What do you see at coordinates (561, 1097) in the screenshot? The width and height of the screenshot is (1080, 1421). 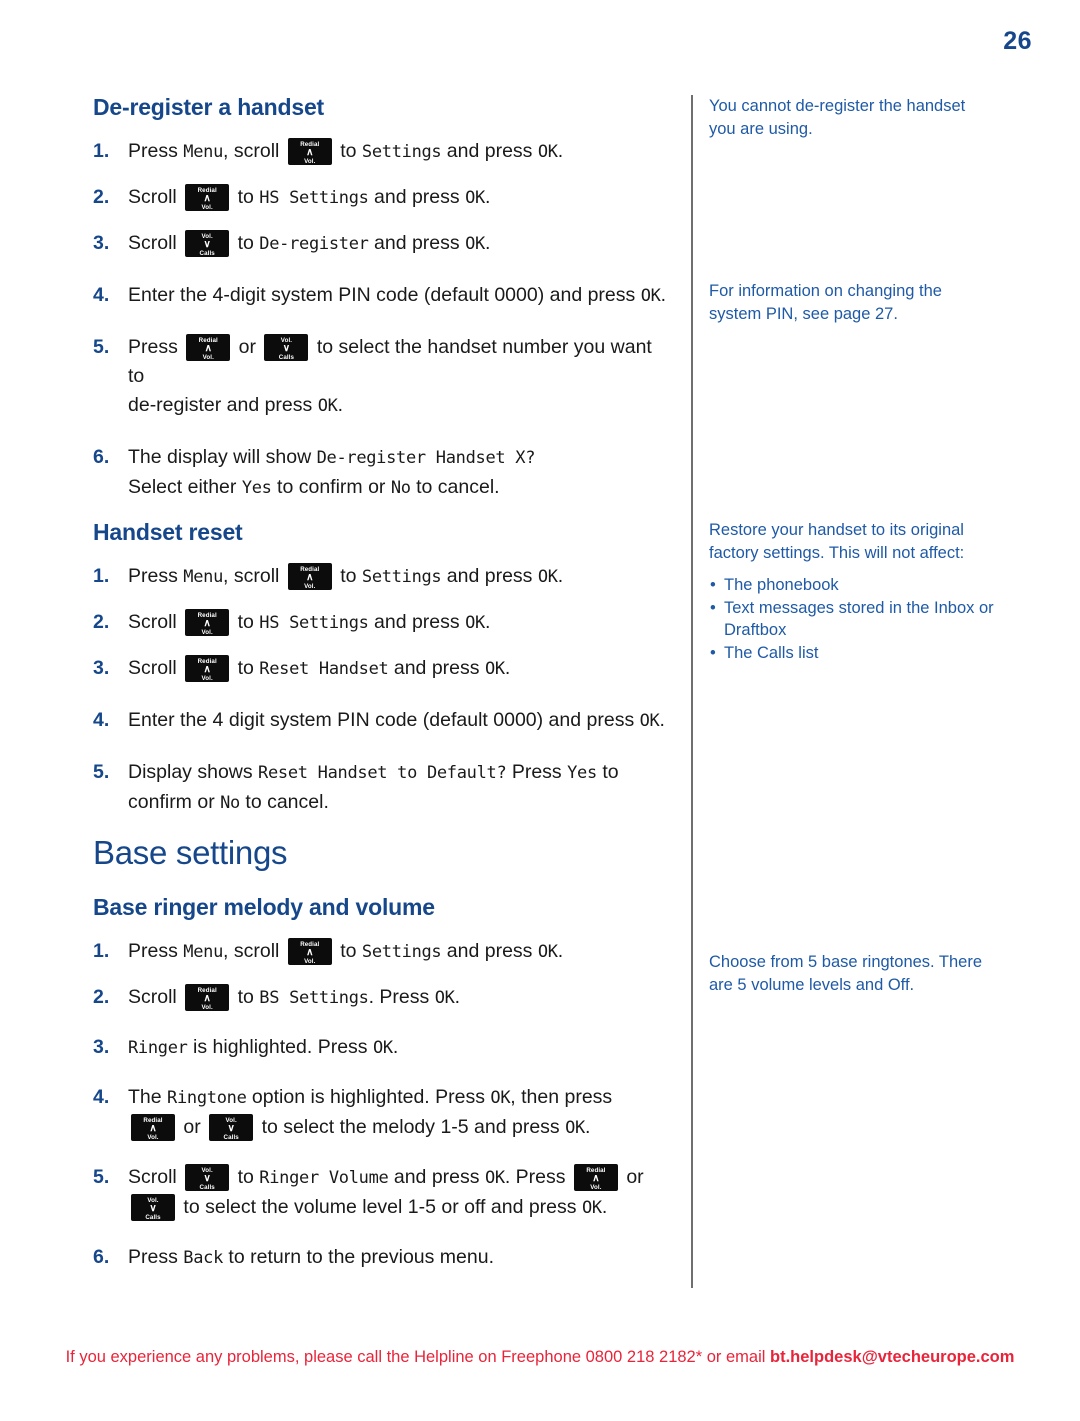 I see `step-text: , then press` at bounding box center [561, 1097].